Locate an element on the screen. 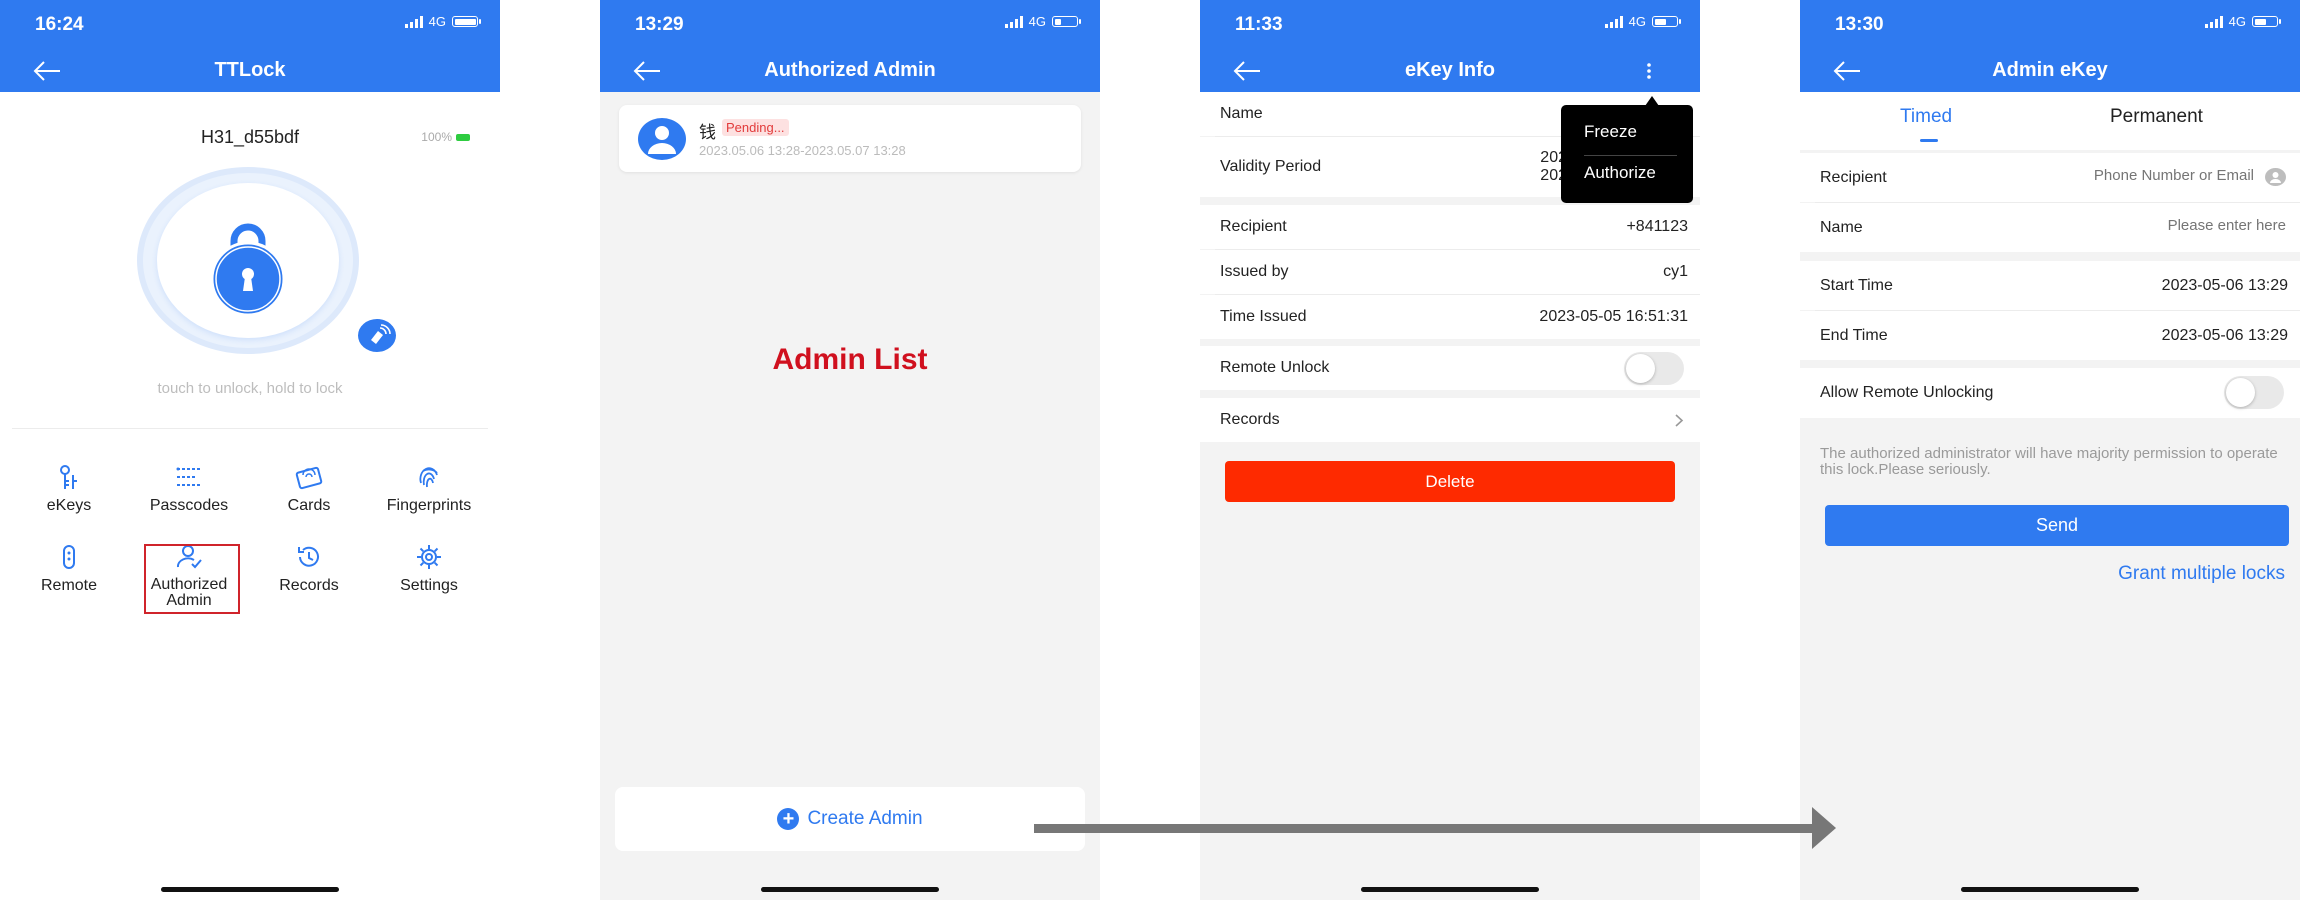 The width and height of the screenshot is (2300, 900). menu-remote: Remote is located at coordinates (69, 569).